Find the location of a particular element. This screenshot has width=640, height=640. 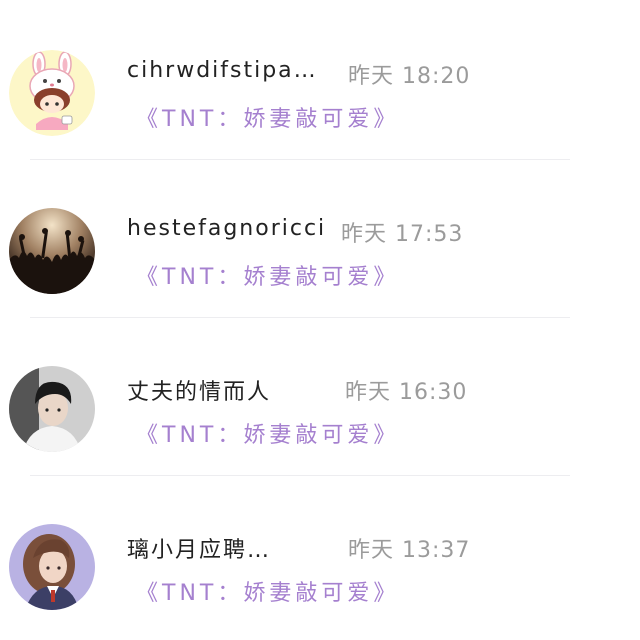

message-time: 昨天 16:30 is located at coordinates (406, 392).